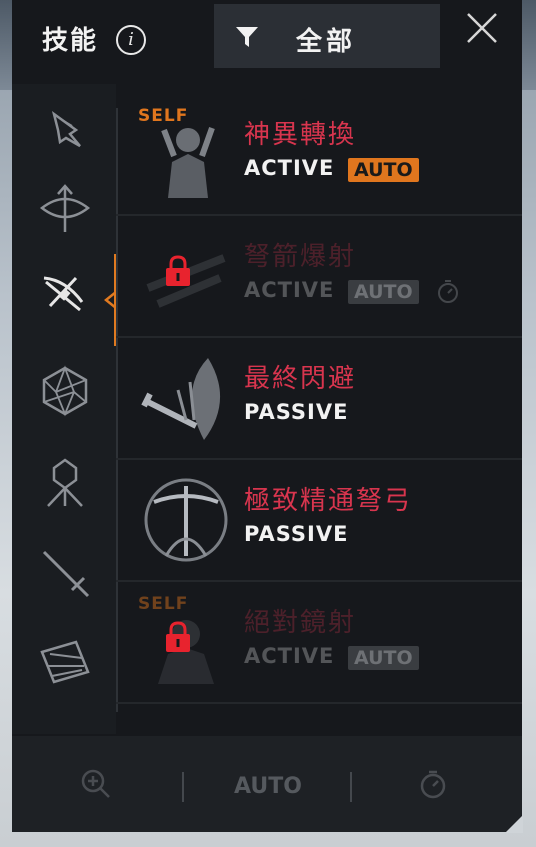  I want to click on filter-funnel-icon, so click(247, 37).